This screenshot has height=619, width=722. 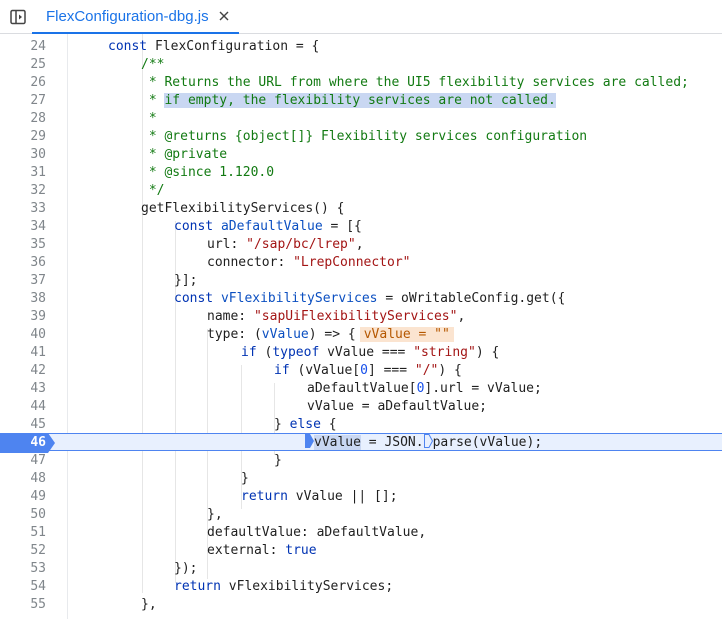 I want to click on code-line: 41 if (typeof vValue === "string") {, so click(x=361, y=353).